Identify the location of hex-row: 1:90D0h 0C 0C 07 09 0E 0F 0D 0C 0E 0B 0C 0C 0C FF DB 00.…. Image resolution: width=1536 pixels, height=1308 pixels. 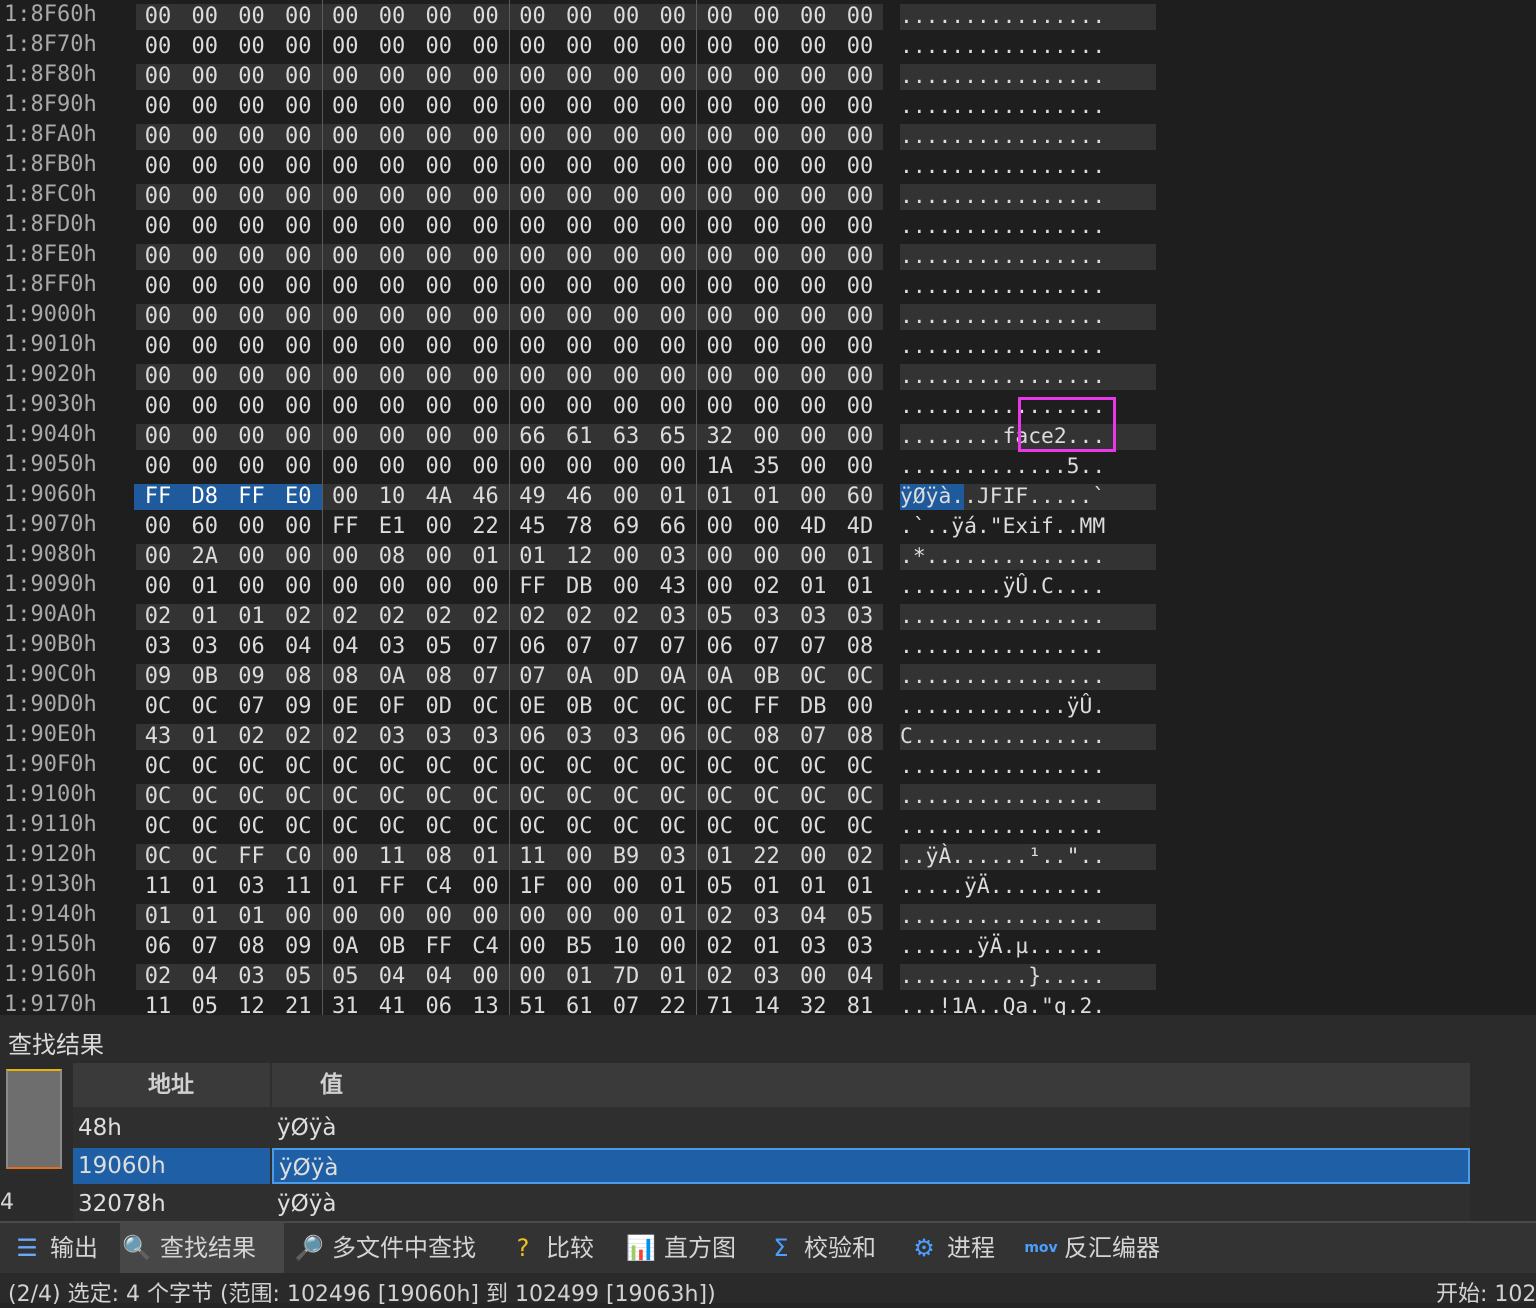
(768, 705).